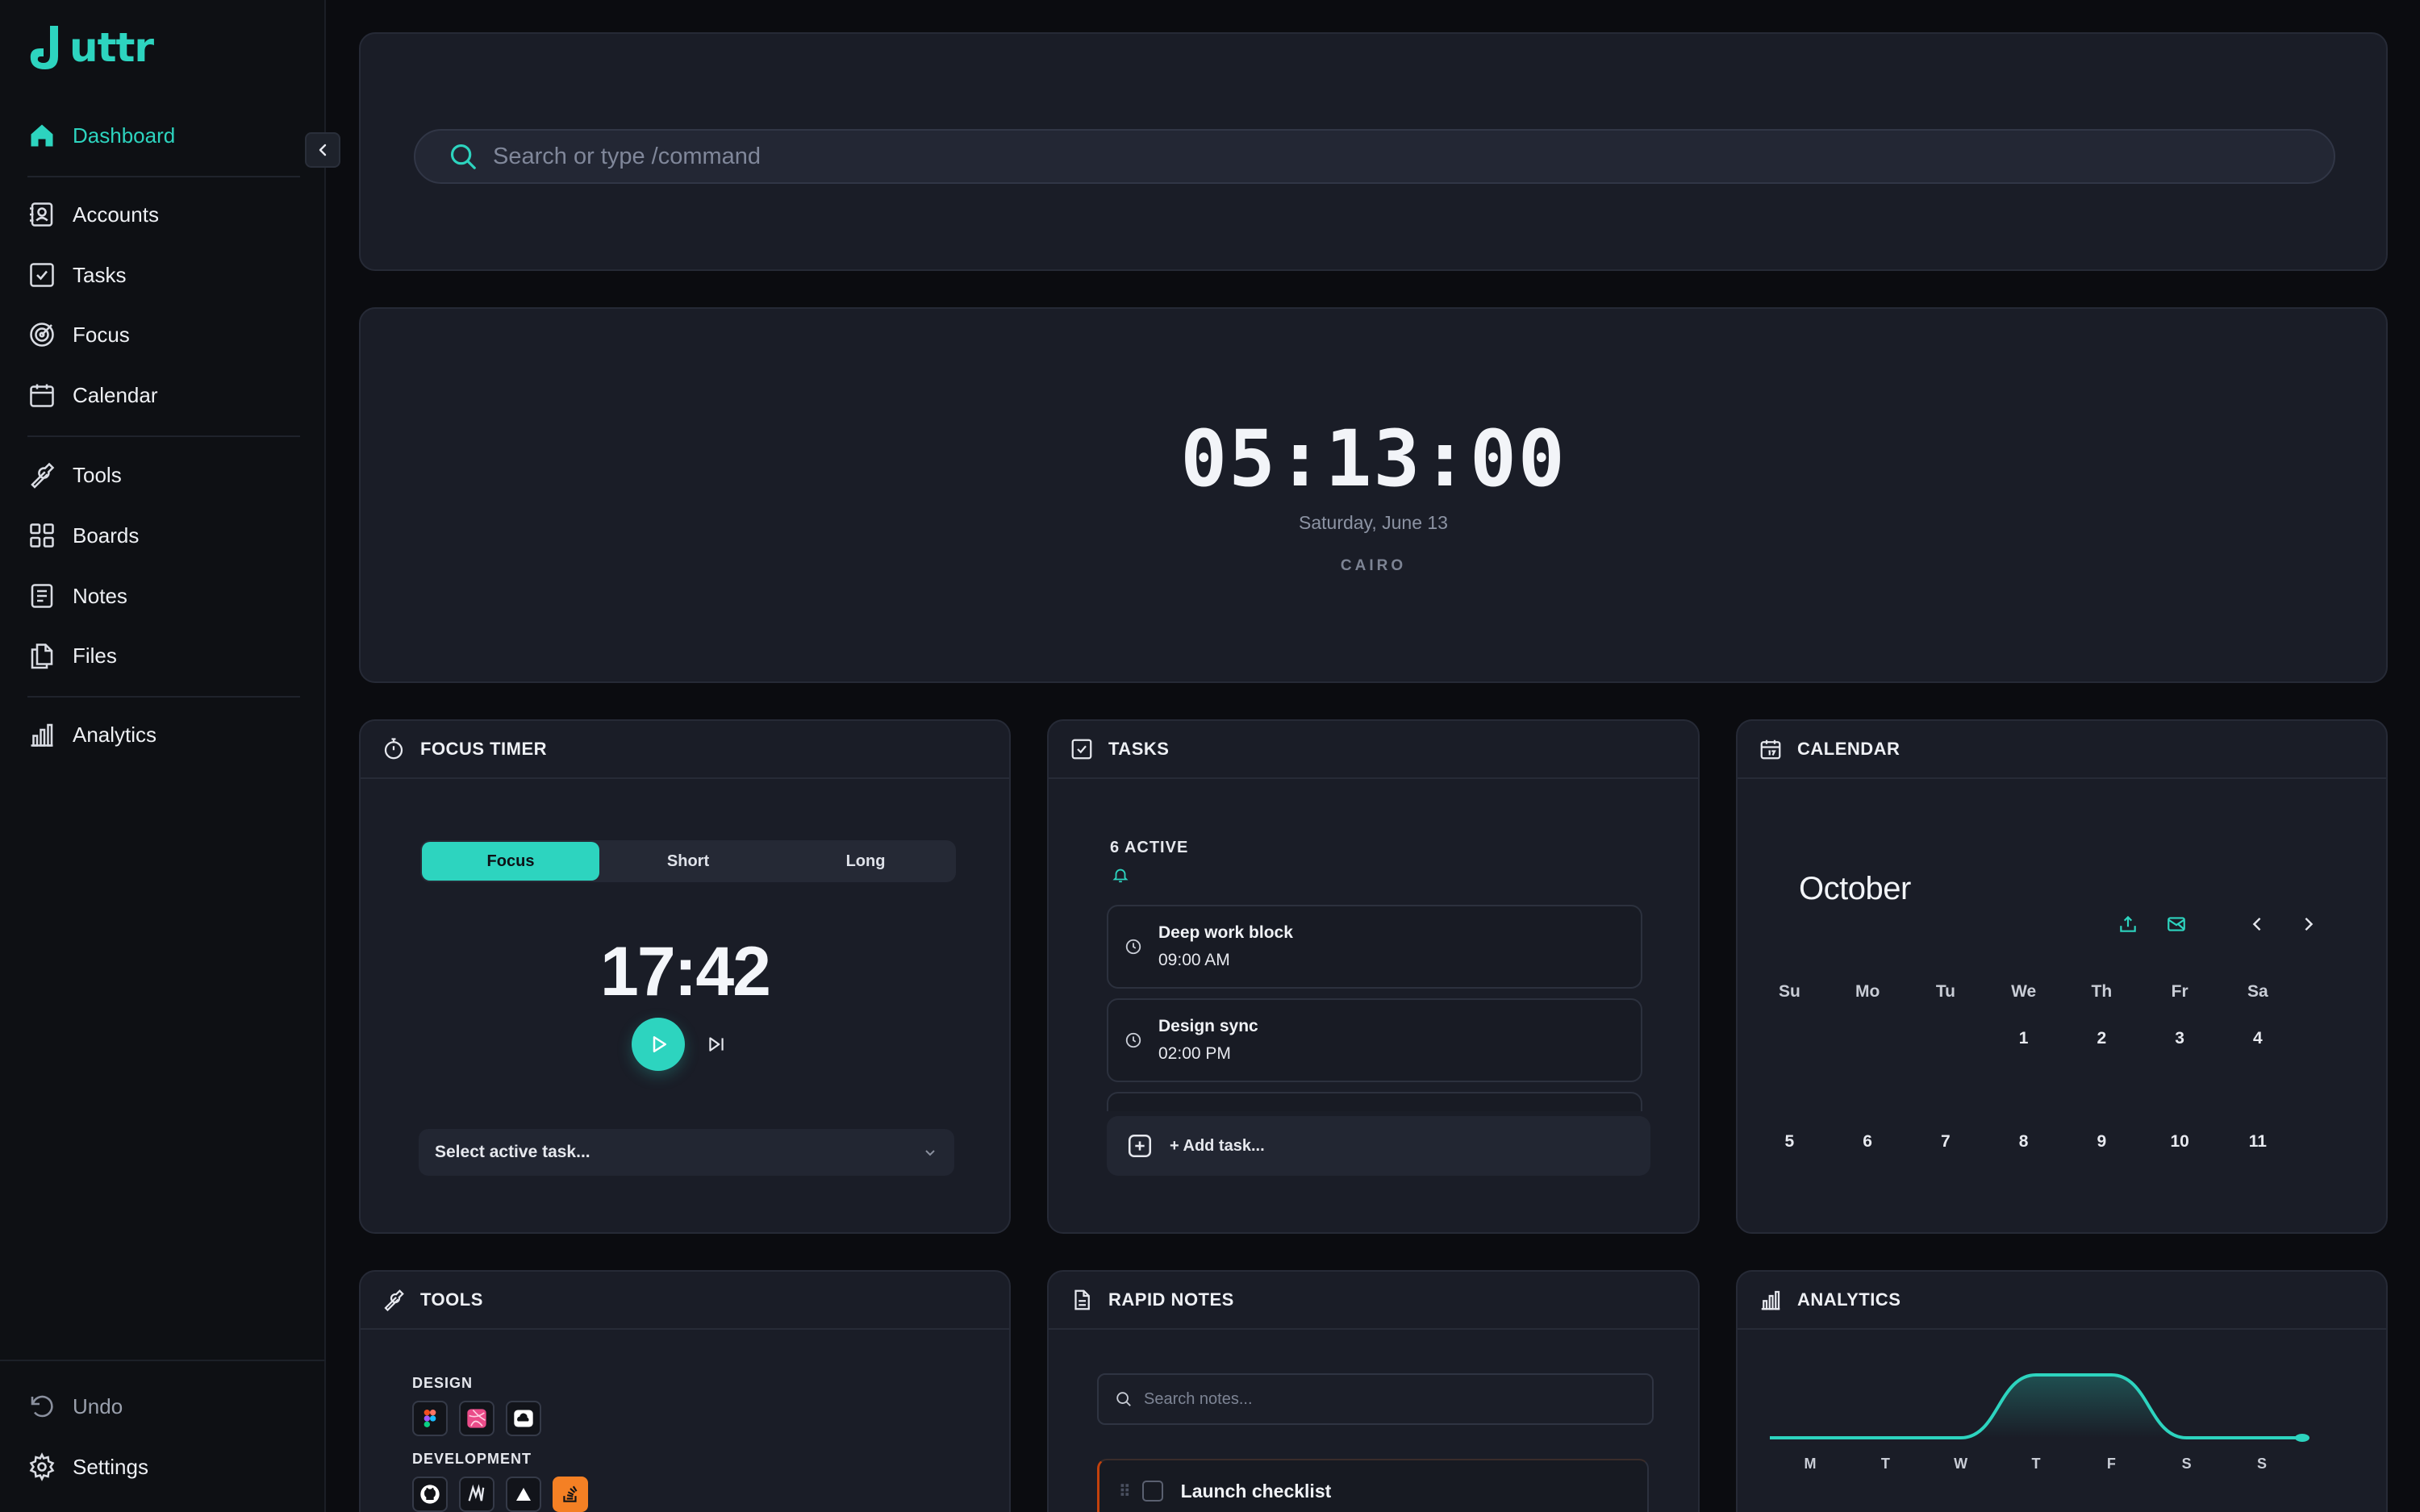  Describe the element at coordinates (1373, 1485) in the screenshot. I see `note-item: ⠿ Launch checklist` at that location.